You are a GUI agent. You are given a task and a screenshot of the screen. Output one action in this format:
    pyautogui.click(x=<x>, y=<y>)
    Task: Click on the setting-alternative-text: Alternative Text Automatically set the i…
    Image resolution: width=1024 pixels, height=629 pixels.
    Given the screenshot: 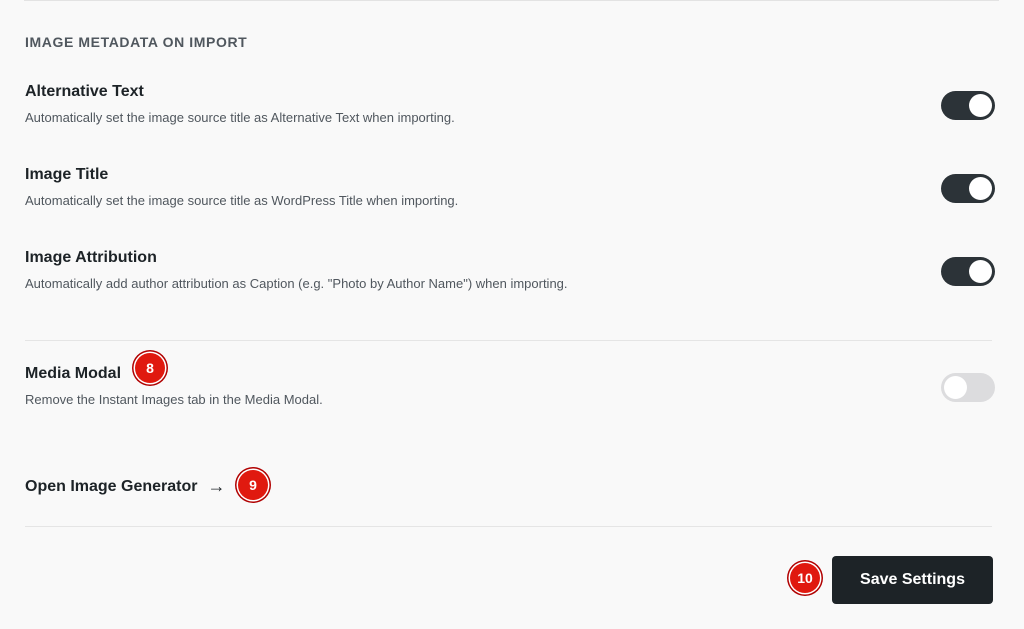 What is the action you would take?
    pyautogui.click(x=510, y=104)
    